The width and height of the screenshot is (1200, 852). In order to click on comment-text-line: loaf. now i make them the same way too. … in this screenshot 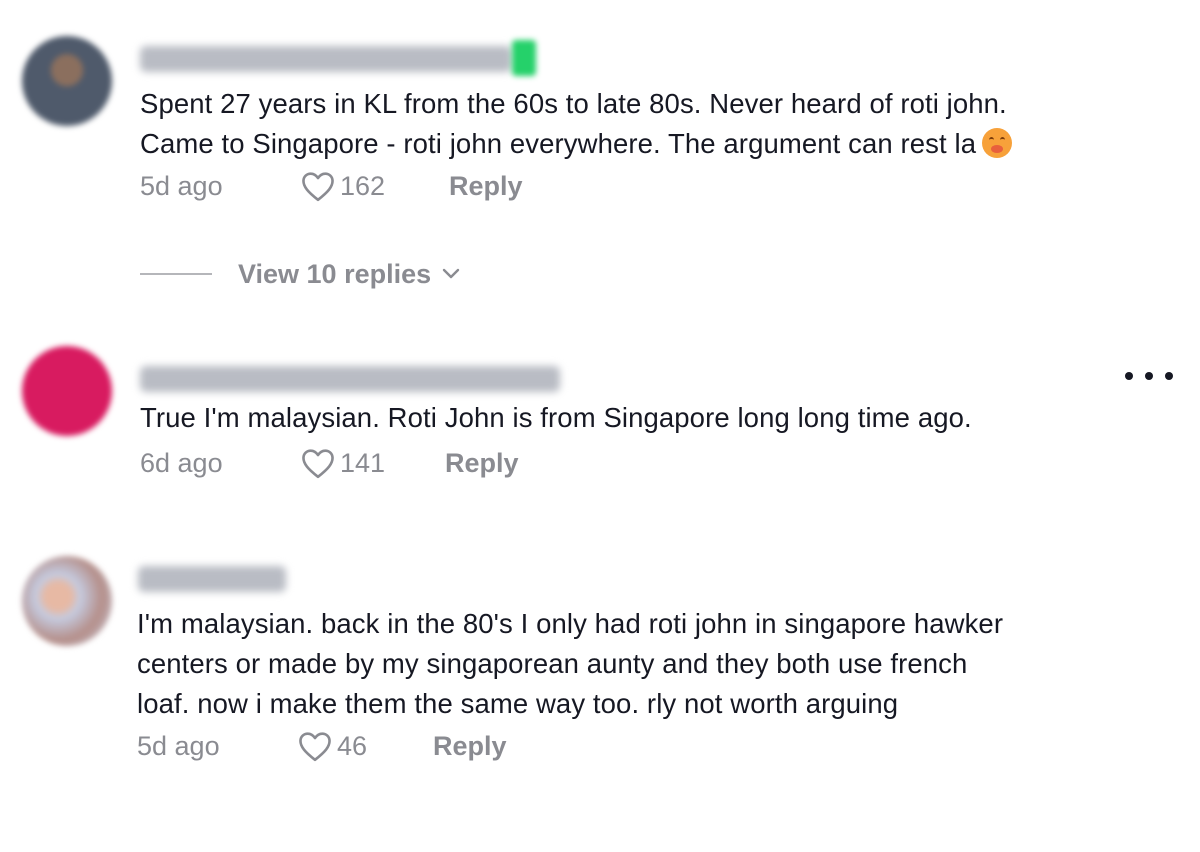, I will do `click(518, 703)`.